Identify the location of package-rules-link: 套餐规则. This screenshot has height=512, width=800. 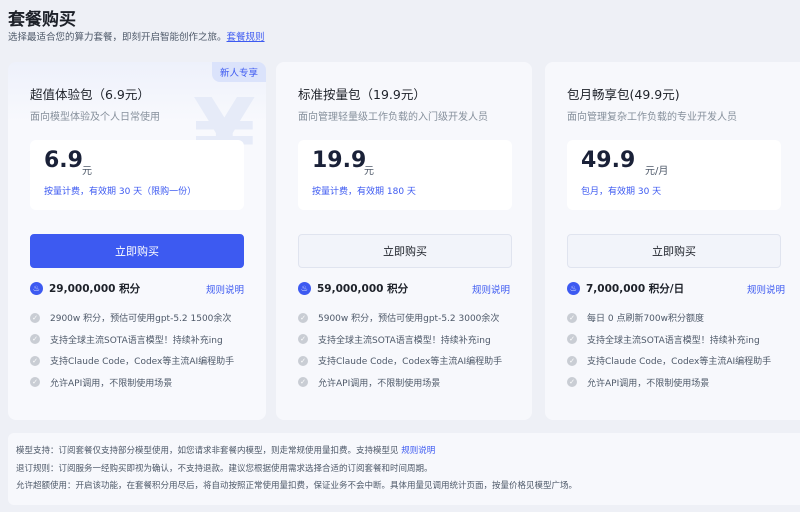
(246, 37).